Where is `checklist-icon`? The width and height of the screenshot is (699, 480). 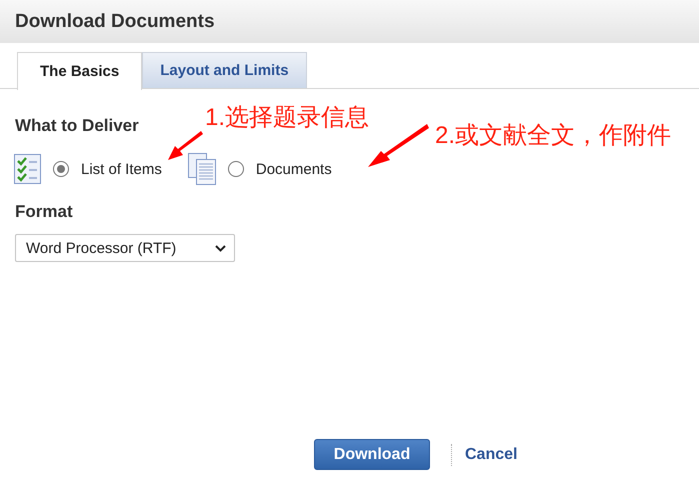
checklist-icon is located at coordinates (27, 169).